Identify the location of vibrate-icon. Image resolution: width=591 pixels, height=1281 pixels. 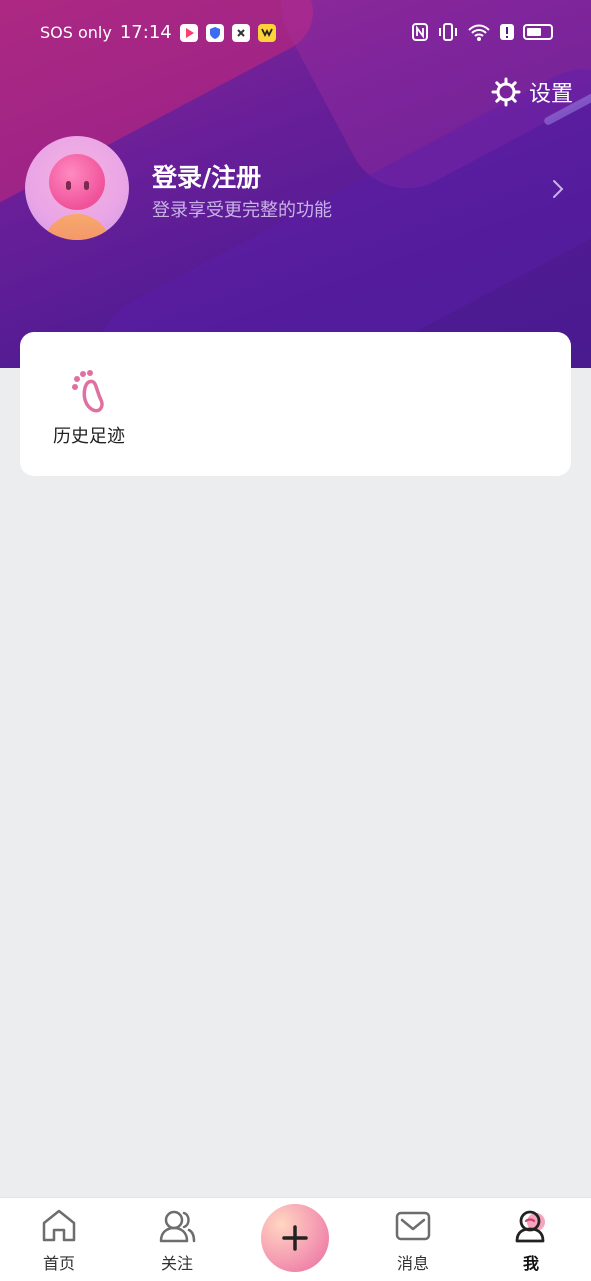
(448, 32).